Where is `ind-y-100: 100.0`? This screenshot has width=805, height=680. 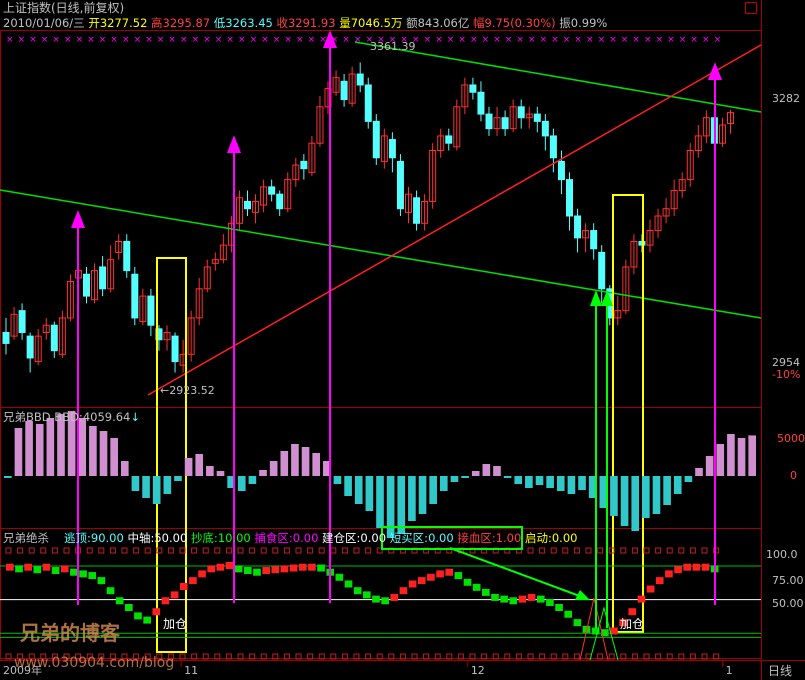
ind-y-100: 100.0 is located at coordinates (782, 554).